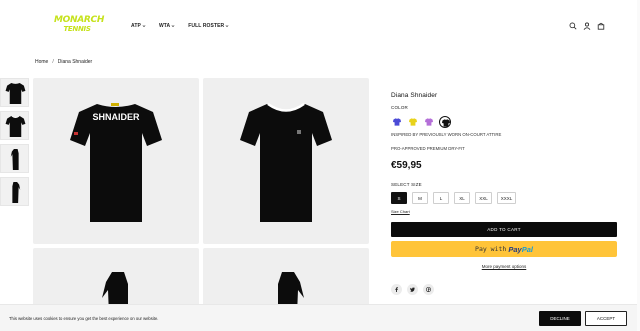  Describe the element at coordinates (491, 249) in the screenshot. I see `paypal-prefix: Pay with` at that location.